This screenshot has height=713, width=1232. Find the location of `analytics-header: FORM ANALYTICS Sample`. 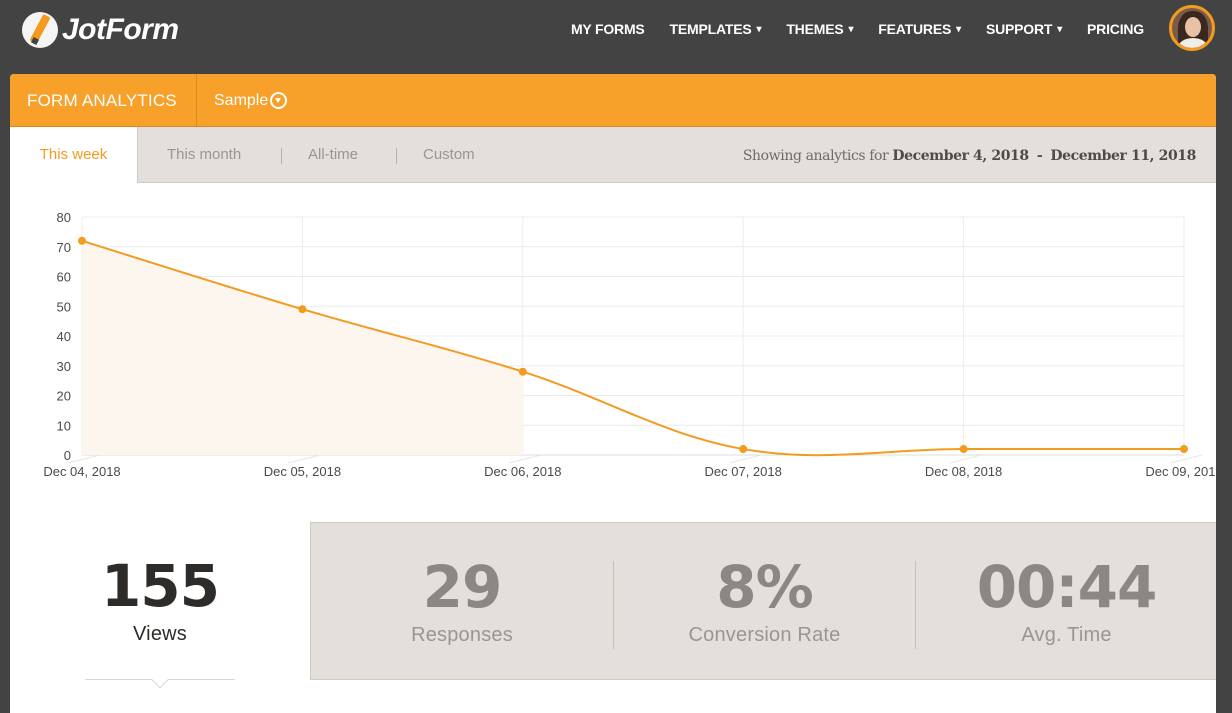

analytics-header: FORM ANALYTICS Sample is located at coordinates (613, 100).